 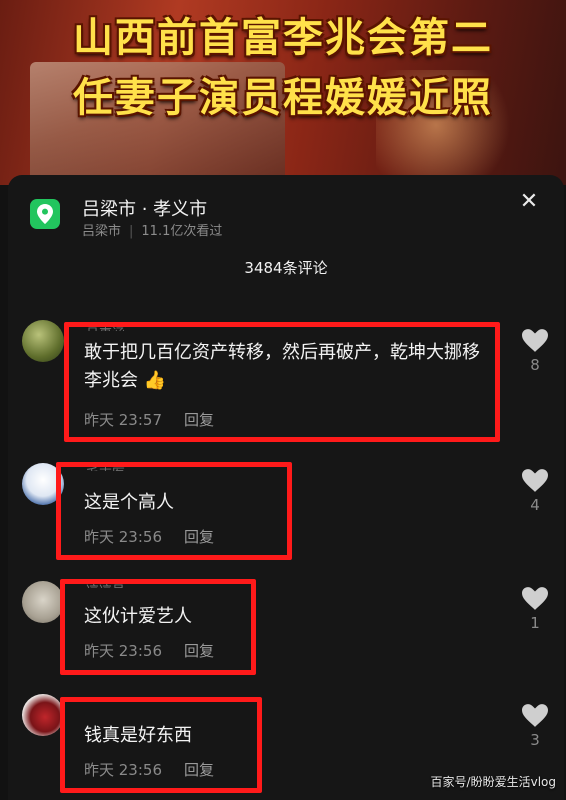 What do you see at coordinates (145, 209) in the screenshot?
I see `location-title: 吕梁市 · 孝义市` at bounding box center [145, 209].